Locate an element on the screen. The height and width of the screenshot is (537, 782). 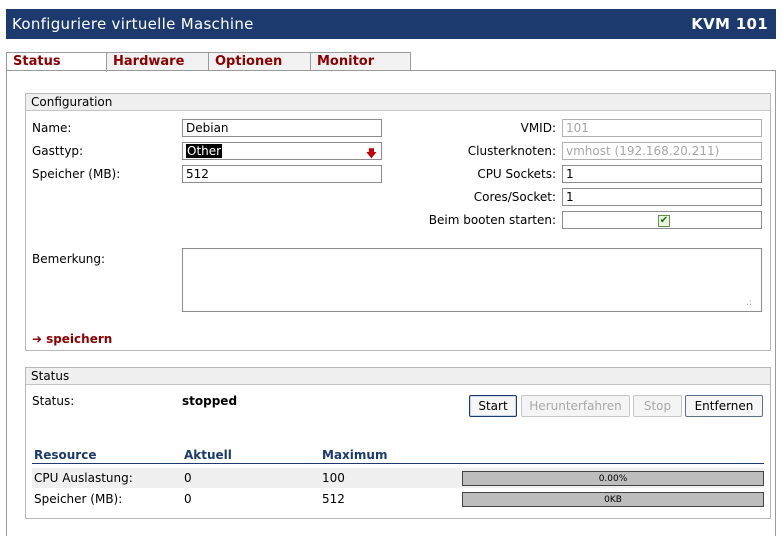
resource-maximum: 100 is located at coordinates (333, 478).